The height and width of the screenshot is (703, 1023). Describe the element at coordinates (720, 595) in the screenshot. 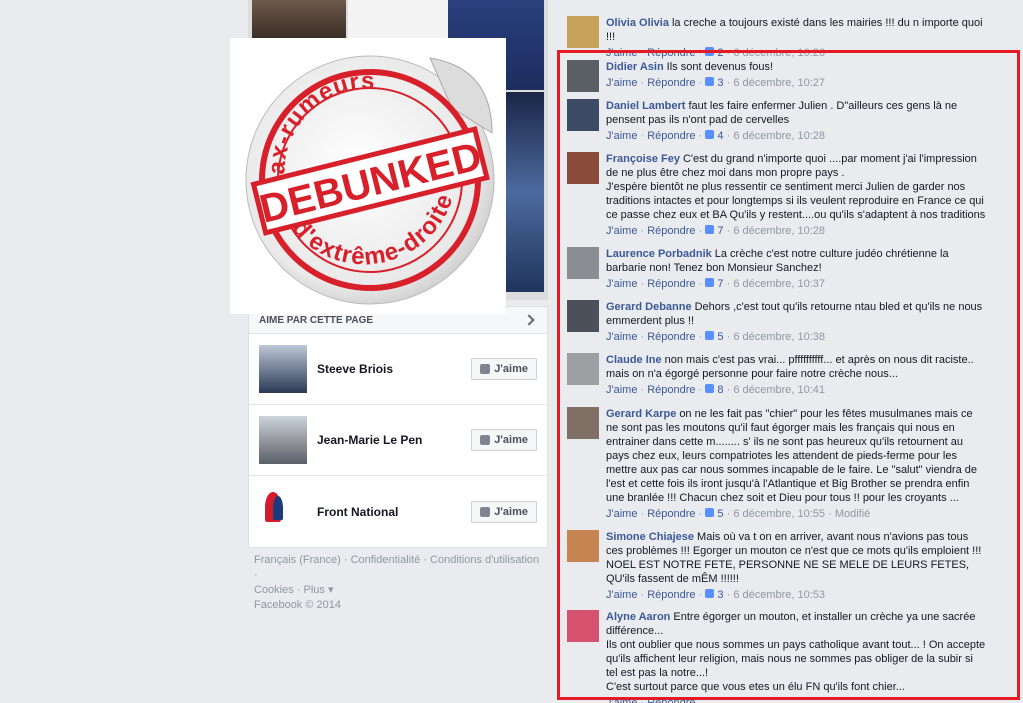

I see `like-count: 3` at that location.